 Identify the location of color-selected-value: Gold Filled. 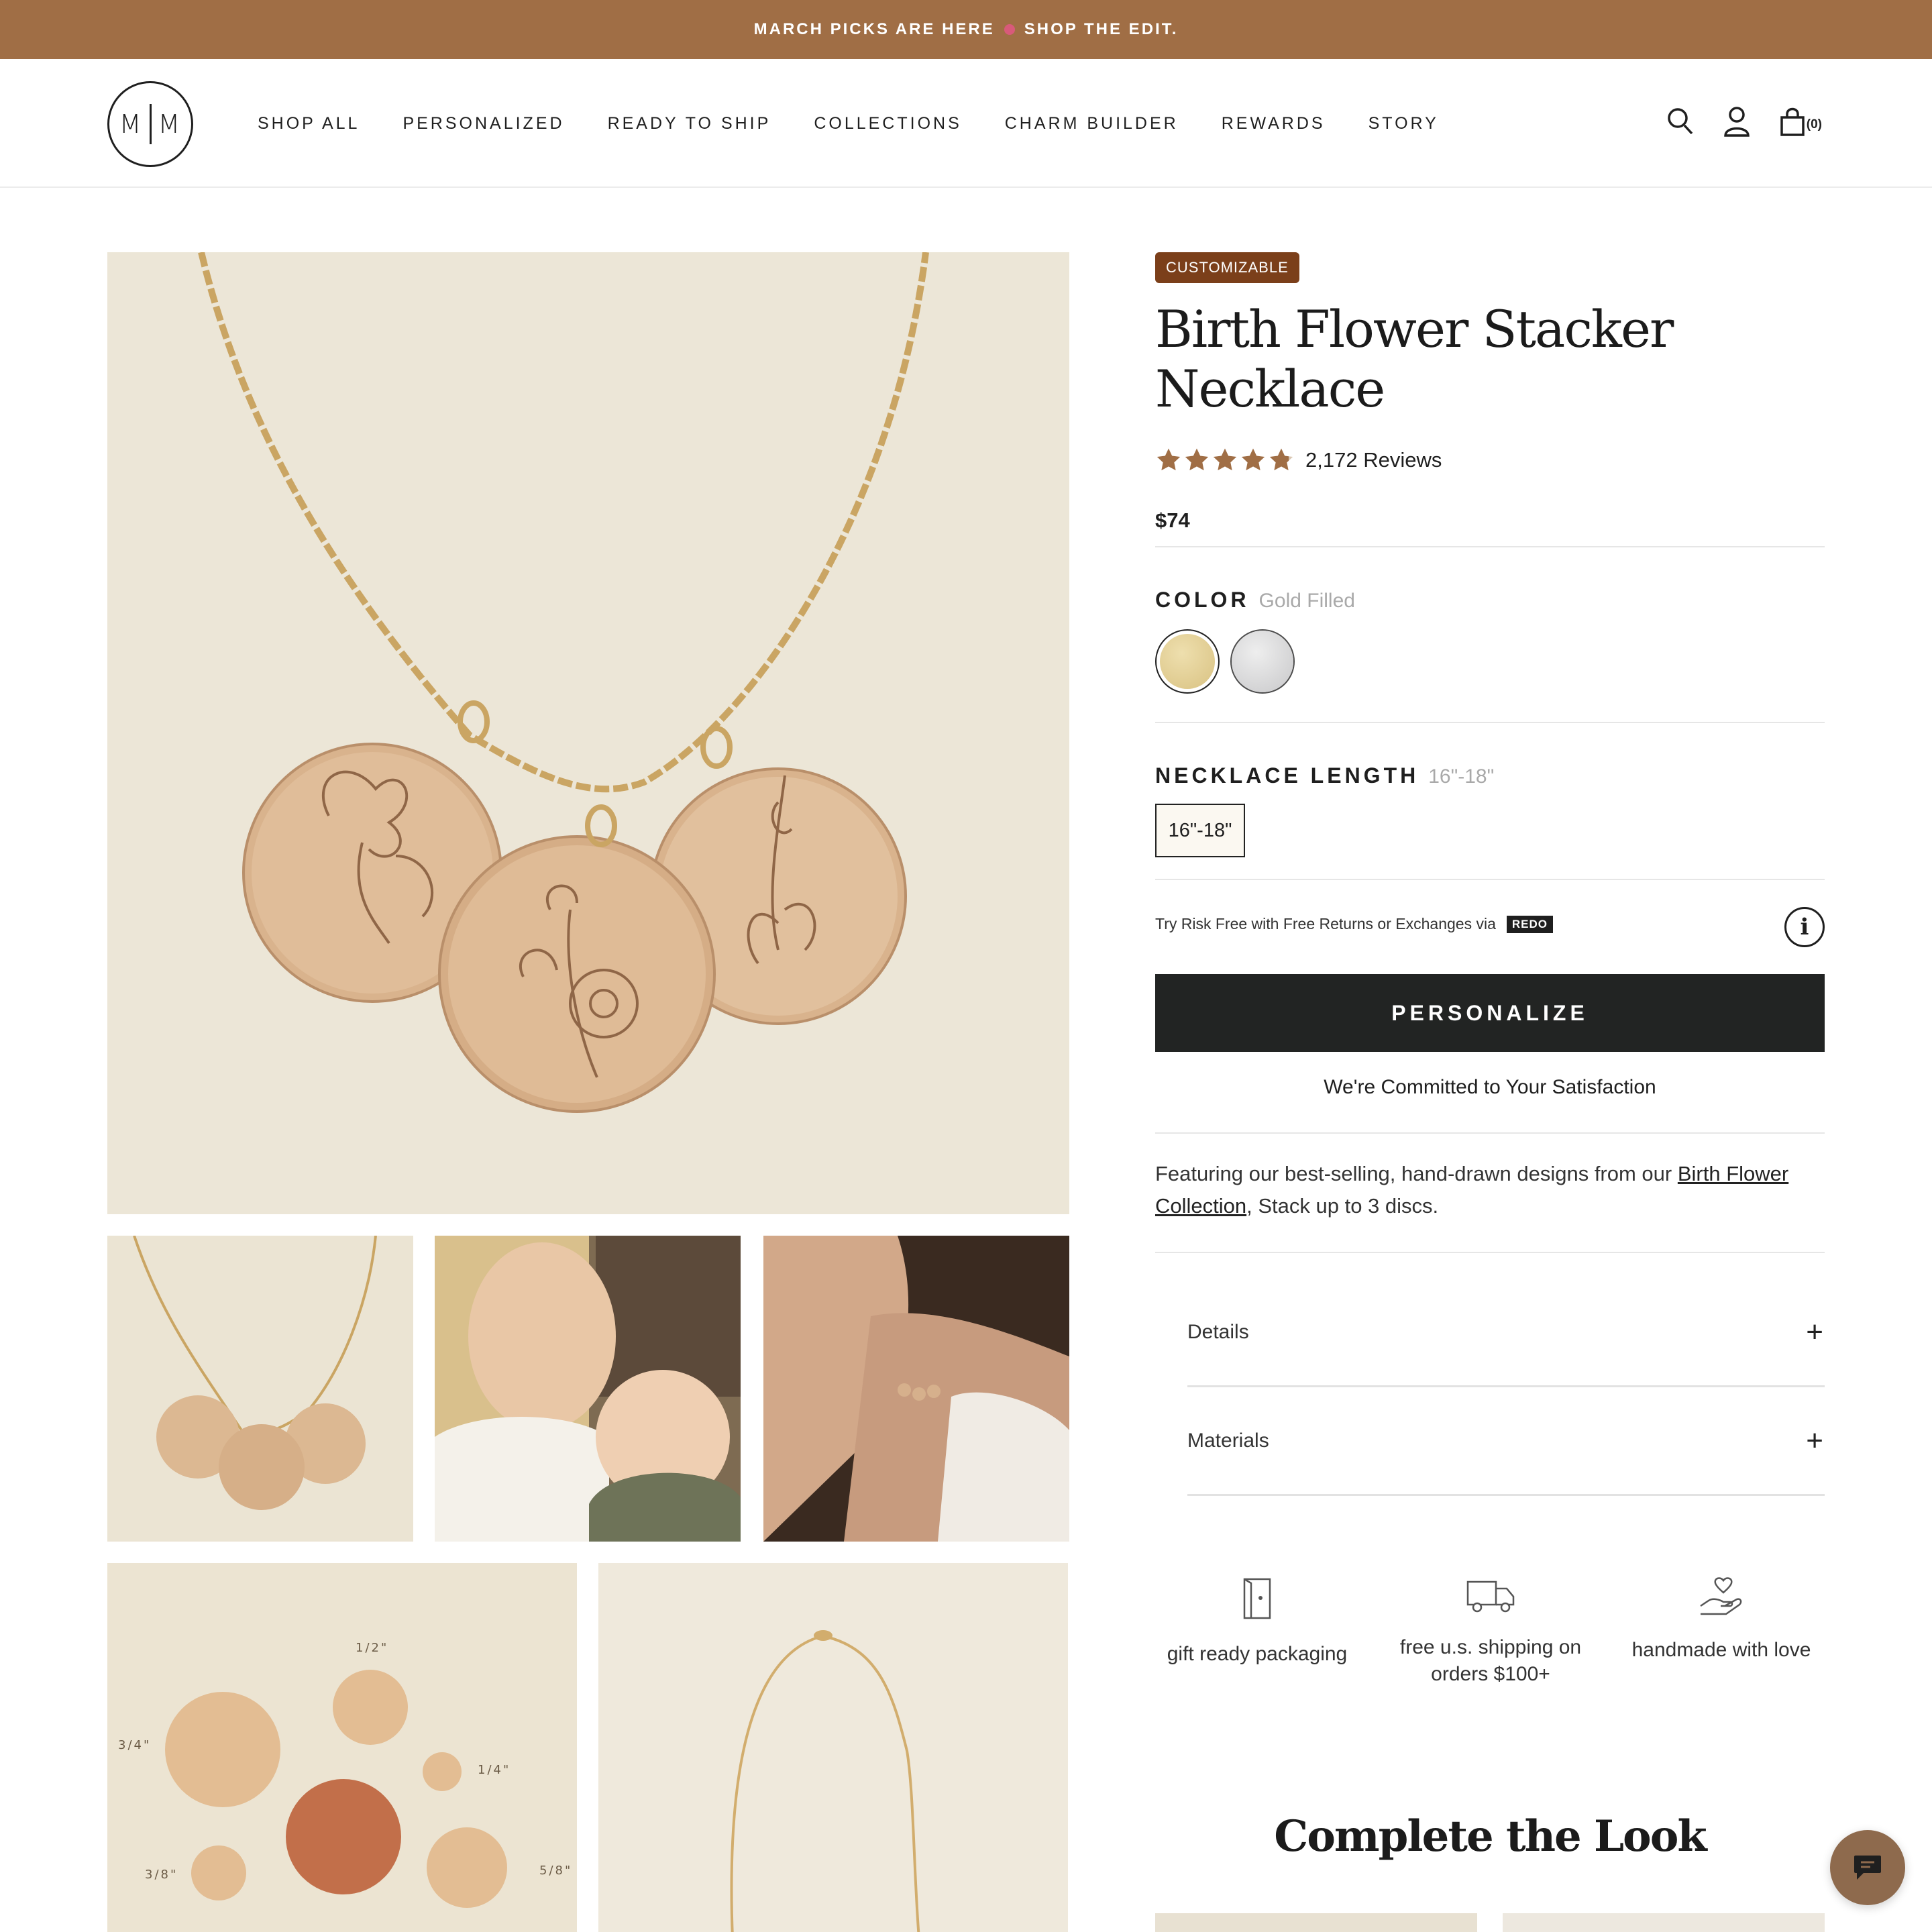
(1306, 601).